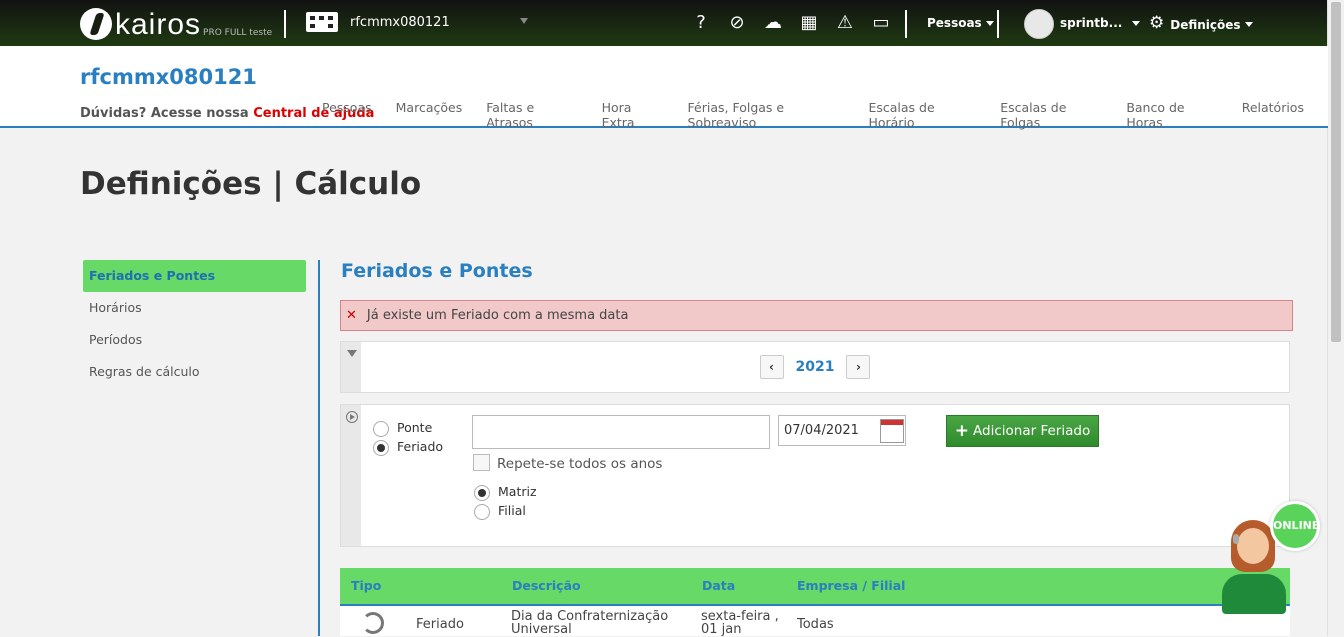 The height and width of the screenshot is (637, 1344). I want to click on year-filter-panel: ‹ 2021 ›, so click(815, 367).